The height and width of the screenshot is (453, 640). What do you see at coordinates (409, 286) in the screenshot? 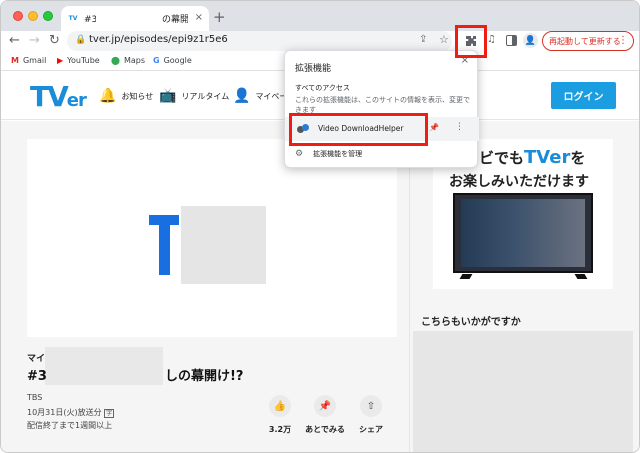
I see `column-divider` at bounding box center [409, 286].